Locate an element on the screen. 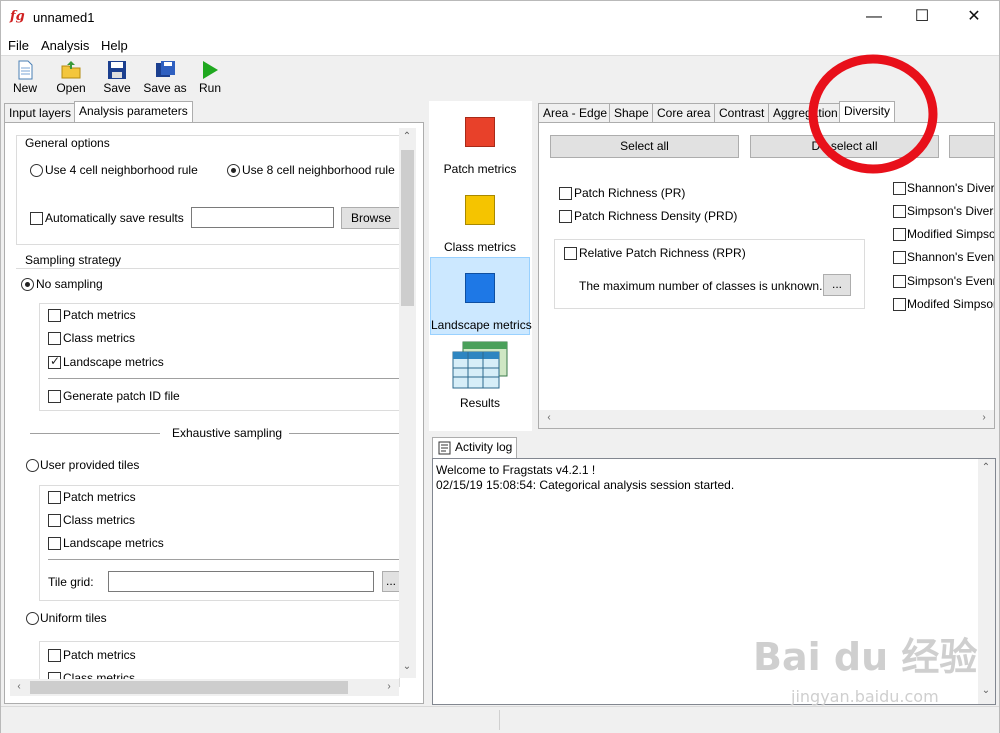 This screenshot has height=733, width=1000. tab-core-area: Core area is located at coordinates (684, 113).